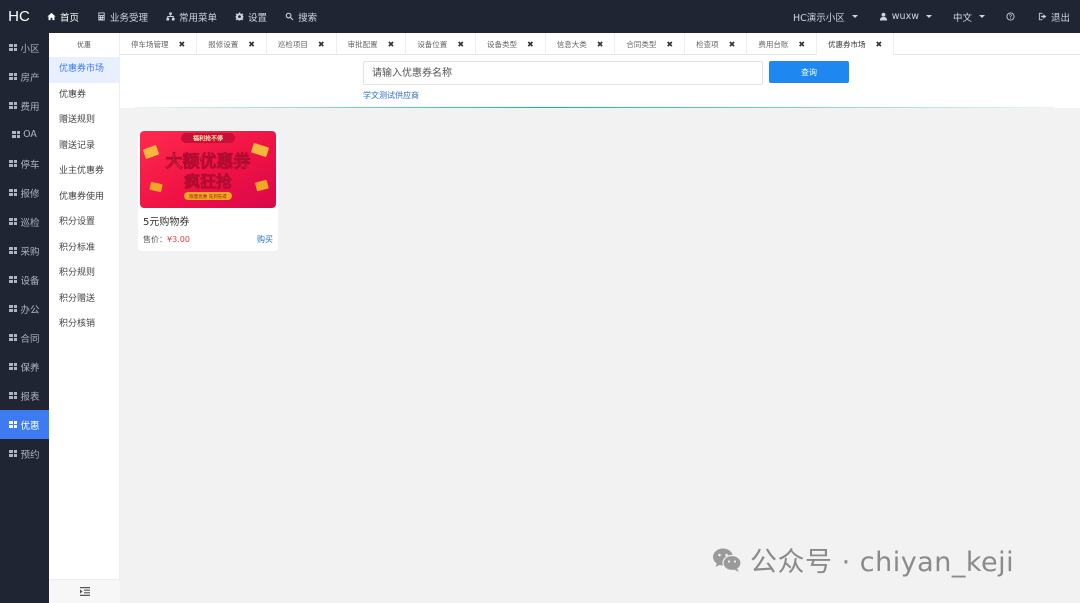 Image resolution: width=1080 pixels, height=603 pixels. Describe the element at coordinates (391, 95) in the screenshot. I see `supplier-link: 学文测试供应商` at that location.